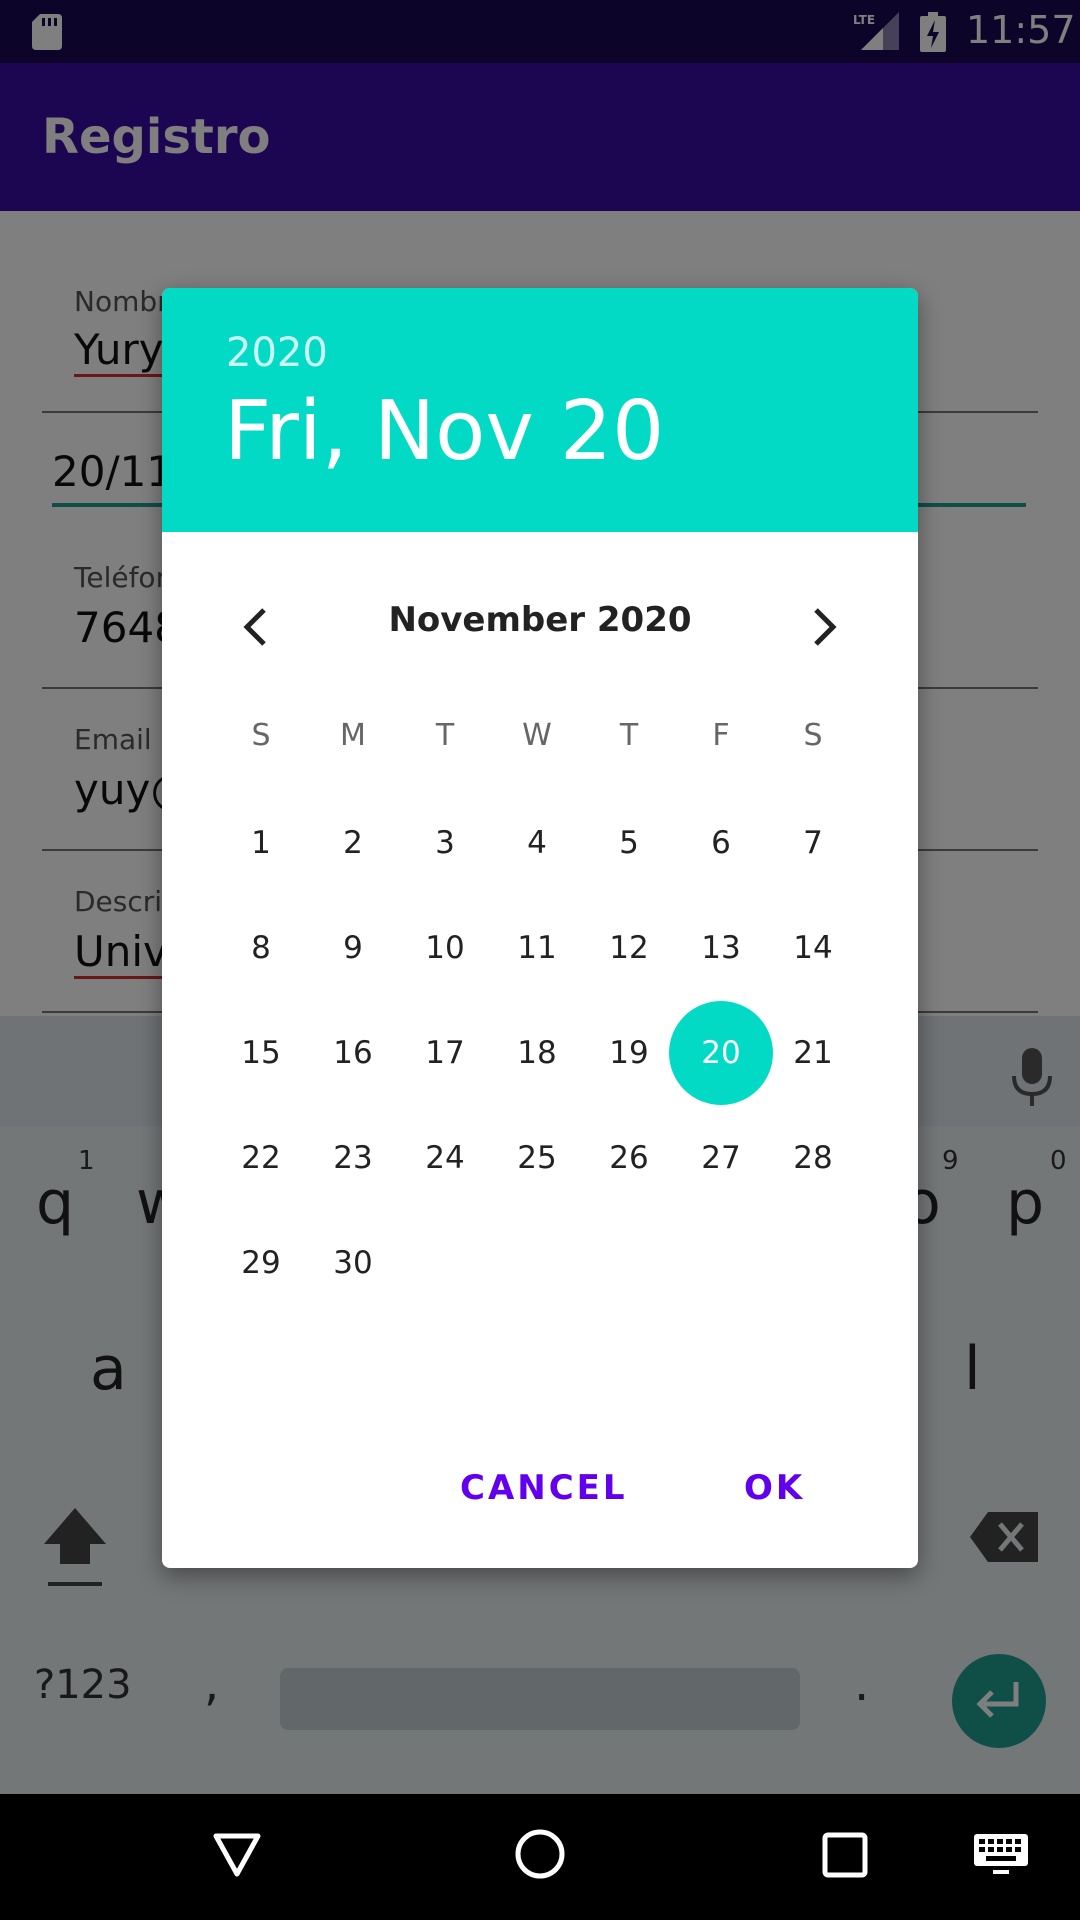 The width and height of the screenshot is (1080, 1920). What do you see at coordinates (721, 948) in the screenshot?
I see `calendar-day-13: 13` at bounding box center [721, 948].